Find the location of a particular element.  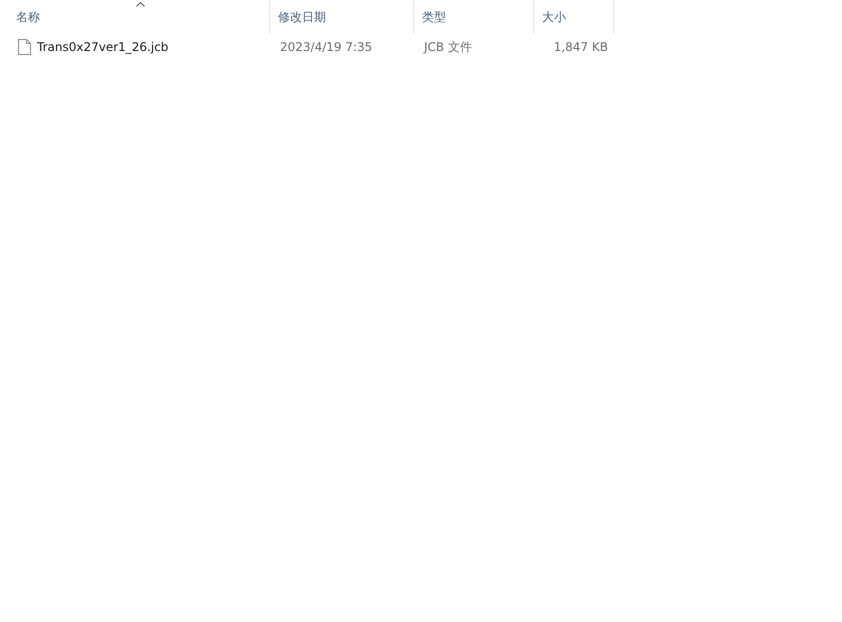

table-cell: 1,847 KB is located at coordinates (581, 47).